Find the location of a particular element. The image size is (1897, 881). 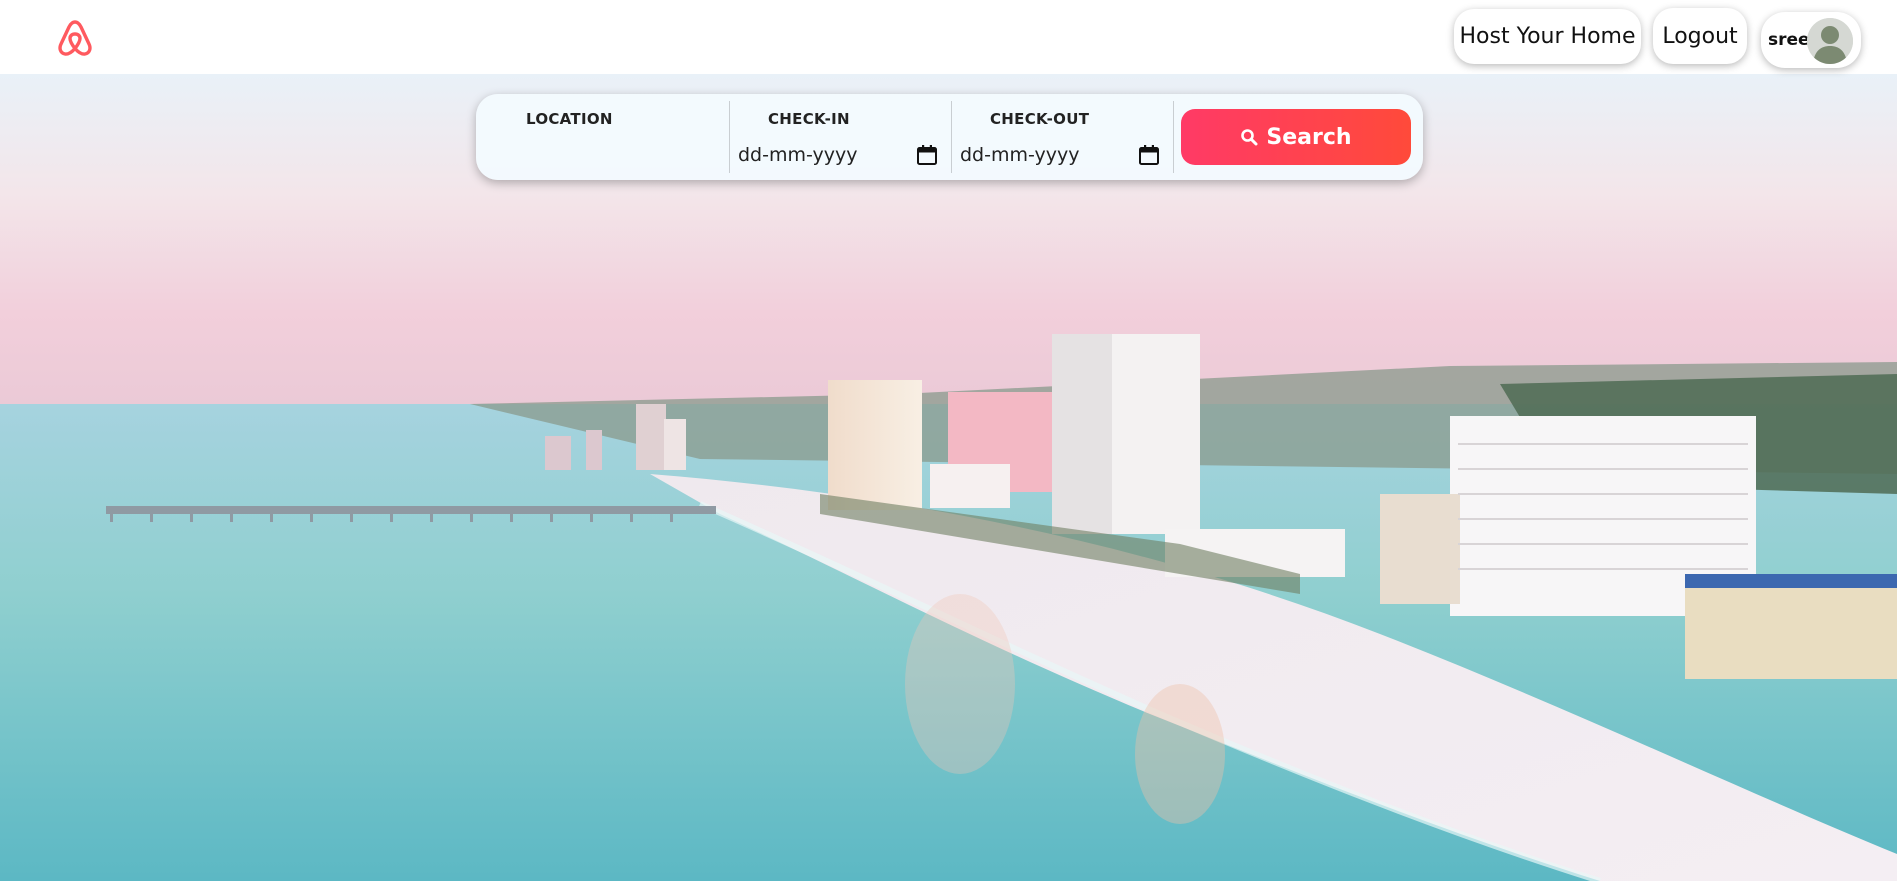

search-button-label: Search is located at coordinates (1309, 137).